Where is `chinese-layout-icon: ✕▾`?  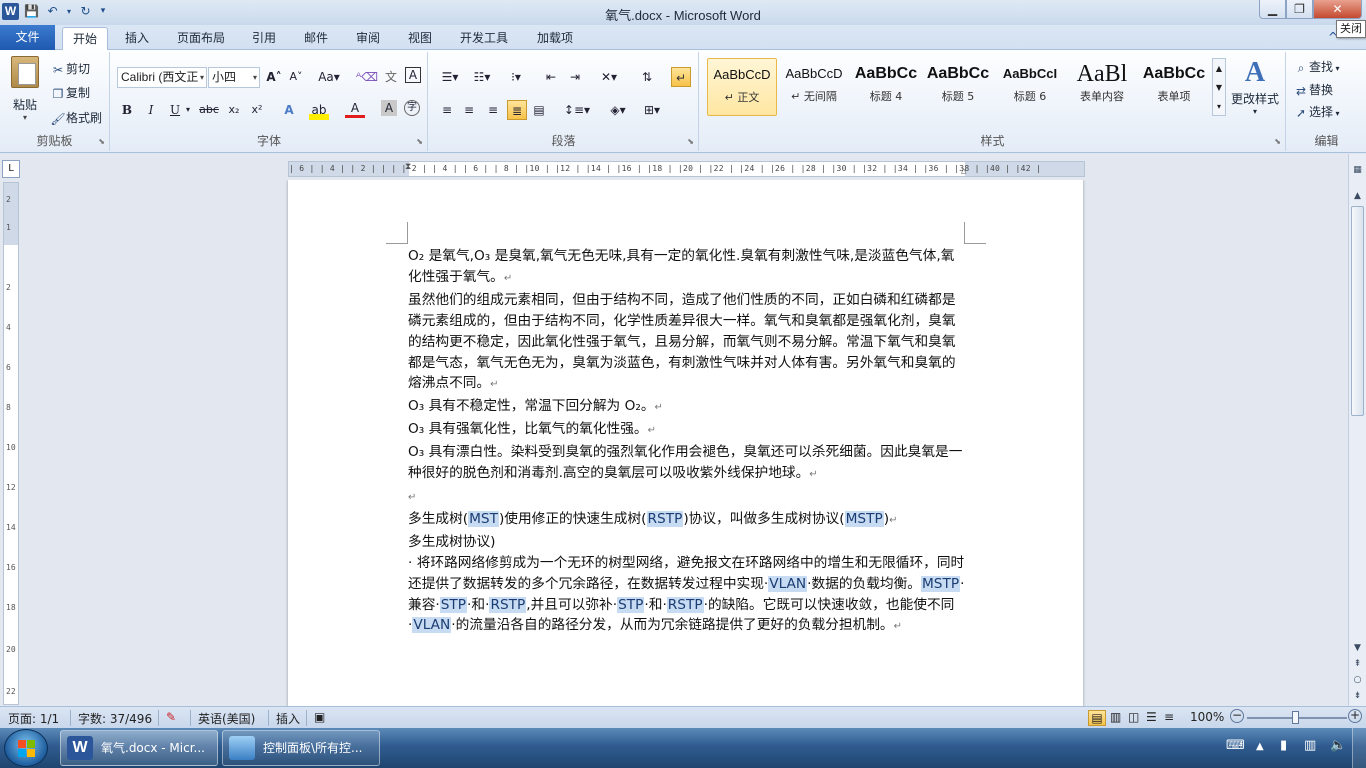
chinese-layout-icon: ✕▾ is located at coordinates (609, 77).